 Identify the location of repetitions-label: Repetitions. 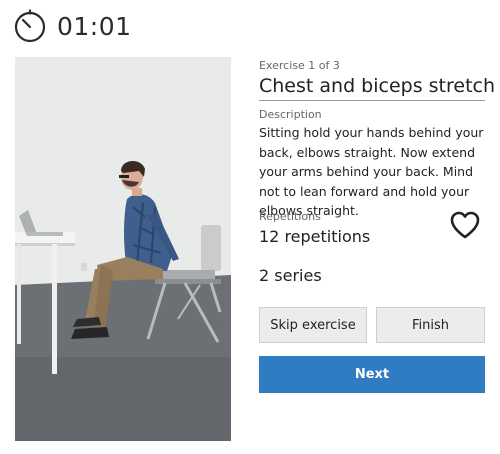
(290, 216).